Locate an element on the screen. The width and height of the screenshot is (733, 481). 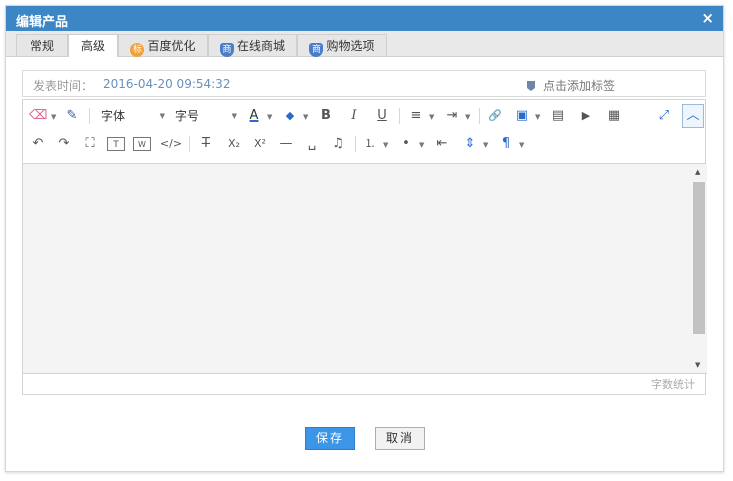
font-color-dropdown-icon: ▼ is located at coordinates (269, 117).